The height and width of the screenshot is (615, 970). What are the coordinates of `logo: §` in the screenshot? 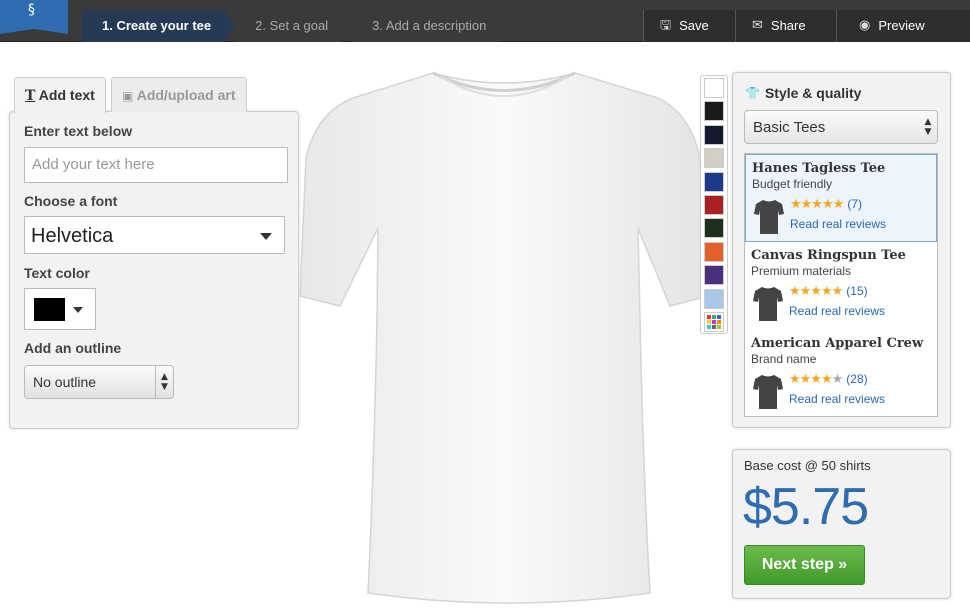 It's located at (34, 17).